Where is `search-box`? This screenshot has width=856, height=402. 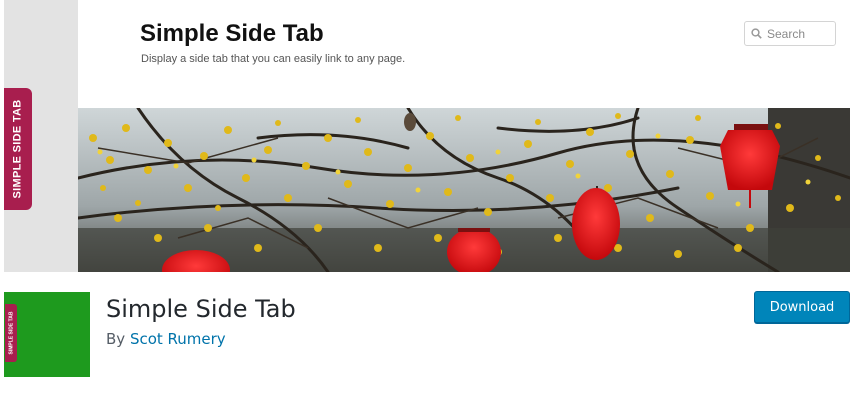 search-box is located at coordinates (790, 33).